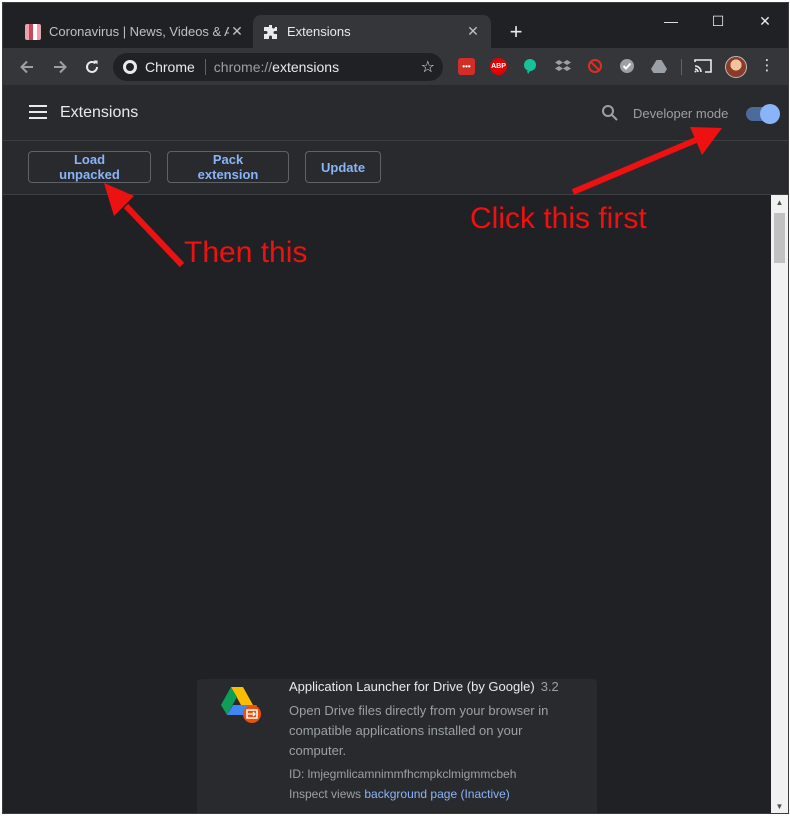 Image resolution: width=790 pixels, height=816 pixels. I want to click on drive-extension-icon, so click(659, 66).